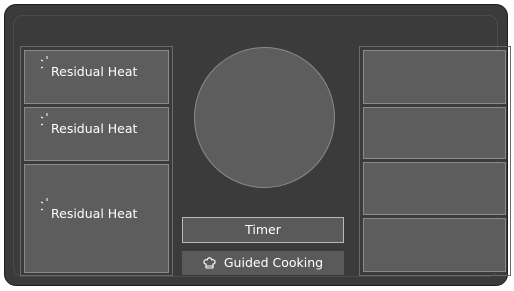 The height and width of the screenshot is (291, 514). What do you see at coordinates (273, 262) in the screenshot?
I see `guided-cooking-label: Guided Cooking` at bounding box center [273, 262].